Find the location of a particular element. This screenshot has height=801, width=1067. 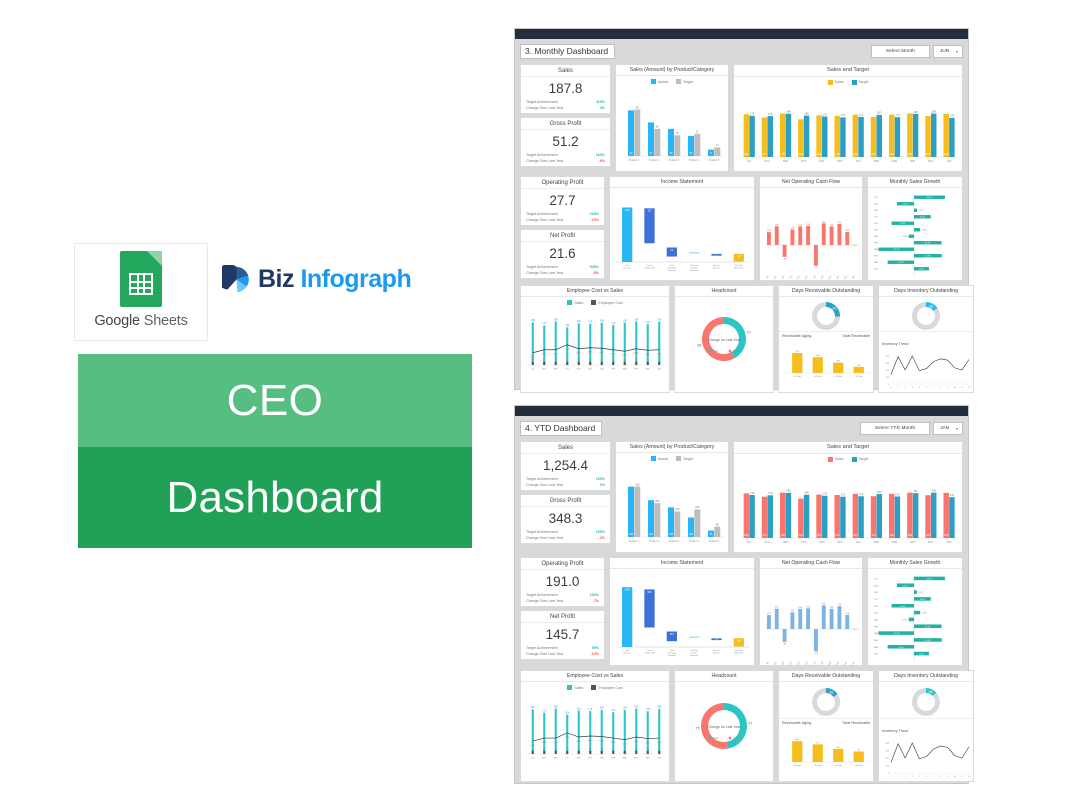

svg-text: NOV is located at coordinates (876, 607).